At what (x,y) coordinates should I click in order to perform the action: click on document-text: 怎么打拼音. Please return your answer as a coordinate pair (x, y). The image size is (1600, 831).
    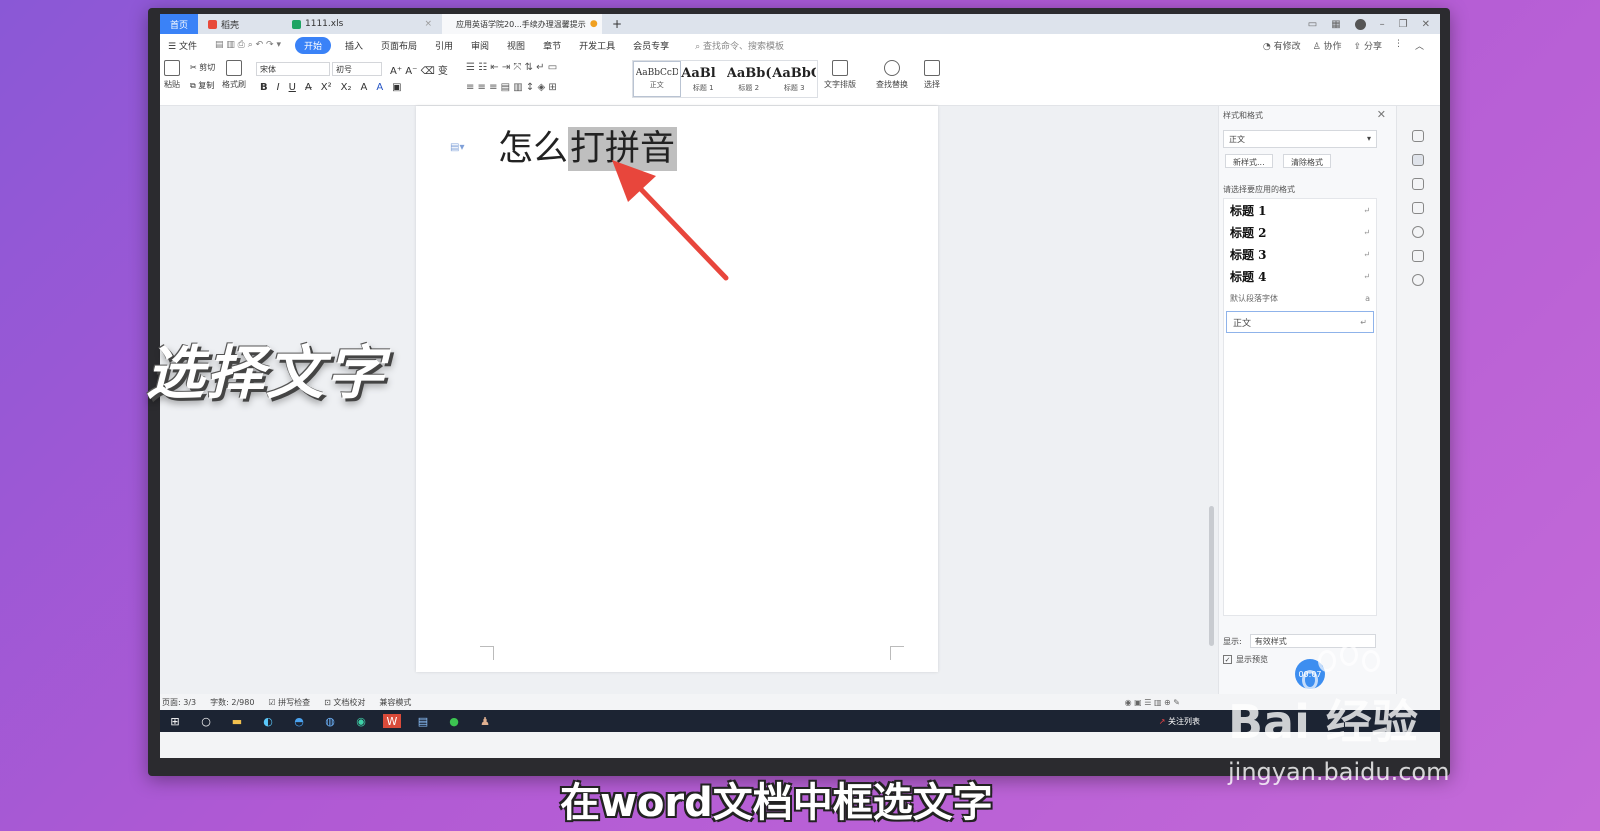
    Looking at the image, I should click on (588, 145).